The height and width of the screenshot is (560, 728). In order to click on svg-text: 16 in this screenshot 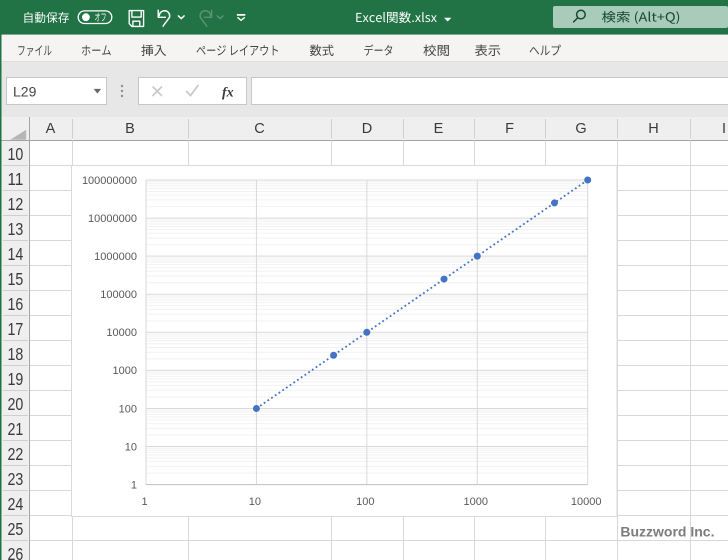, I will do `click(16, 304)`.